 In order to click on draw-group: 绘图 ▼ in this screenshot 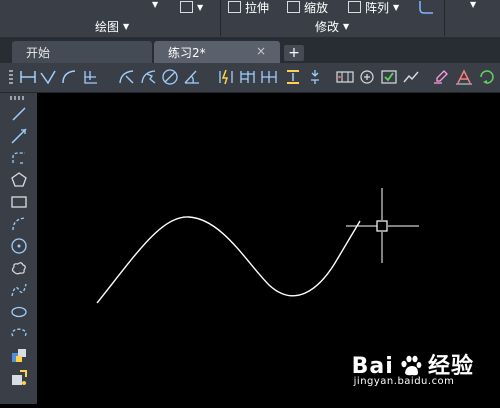, I will do `click(112, 26)`.